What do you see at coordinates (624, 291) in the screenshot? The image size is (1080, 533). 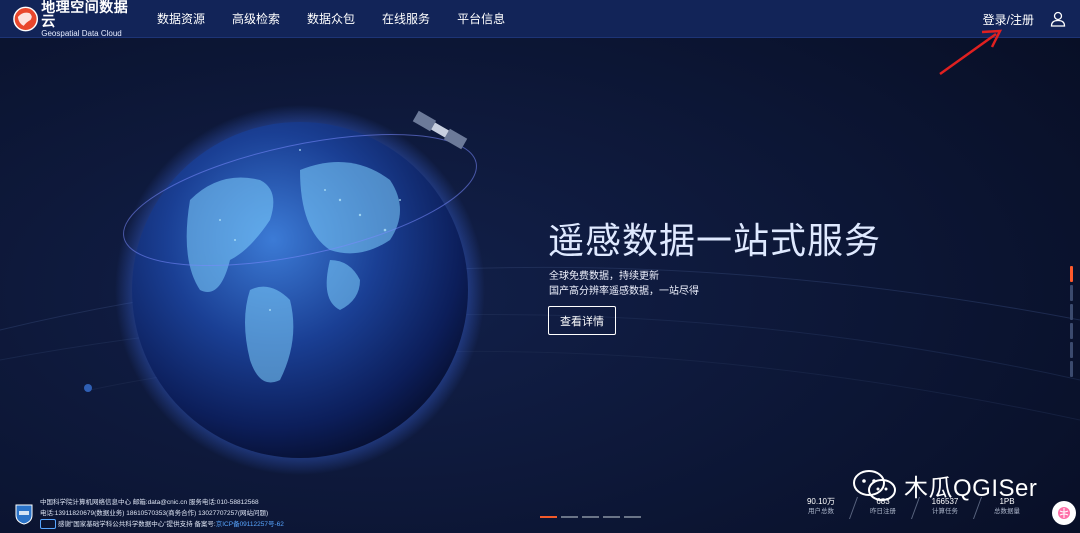 I see `hero-subtitle-line-2: 国产高分辨率遥感数据，一站尽得` at bounding box center [624, 291].